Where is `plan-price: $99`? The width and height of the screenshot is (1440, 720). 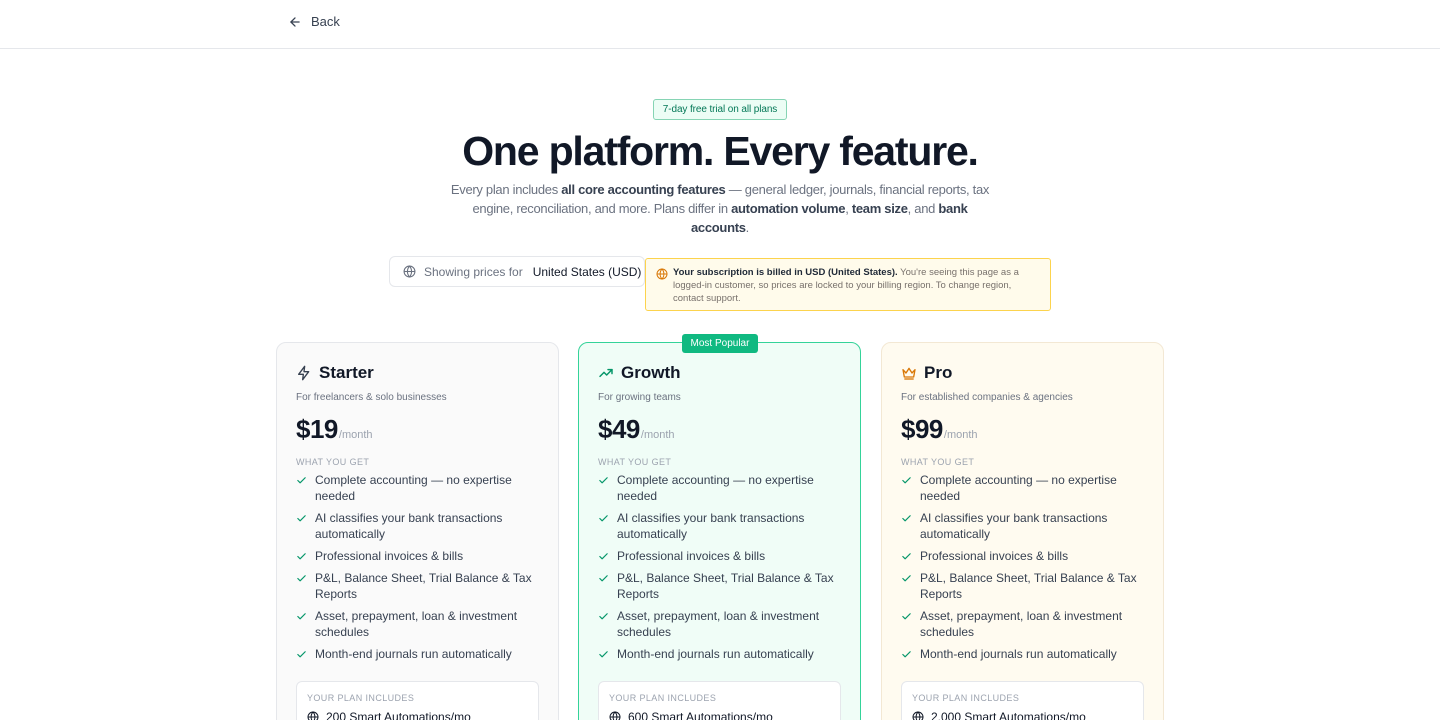 plan-price: $99 is located at coordinates (922, 429).